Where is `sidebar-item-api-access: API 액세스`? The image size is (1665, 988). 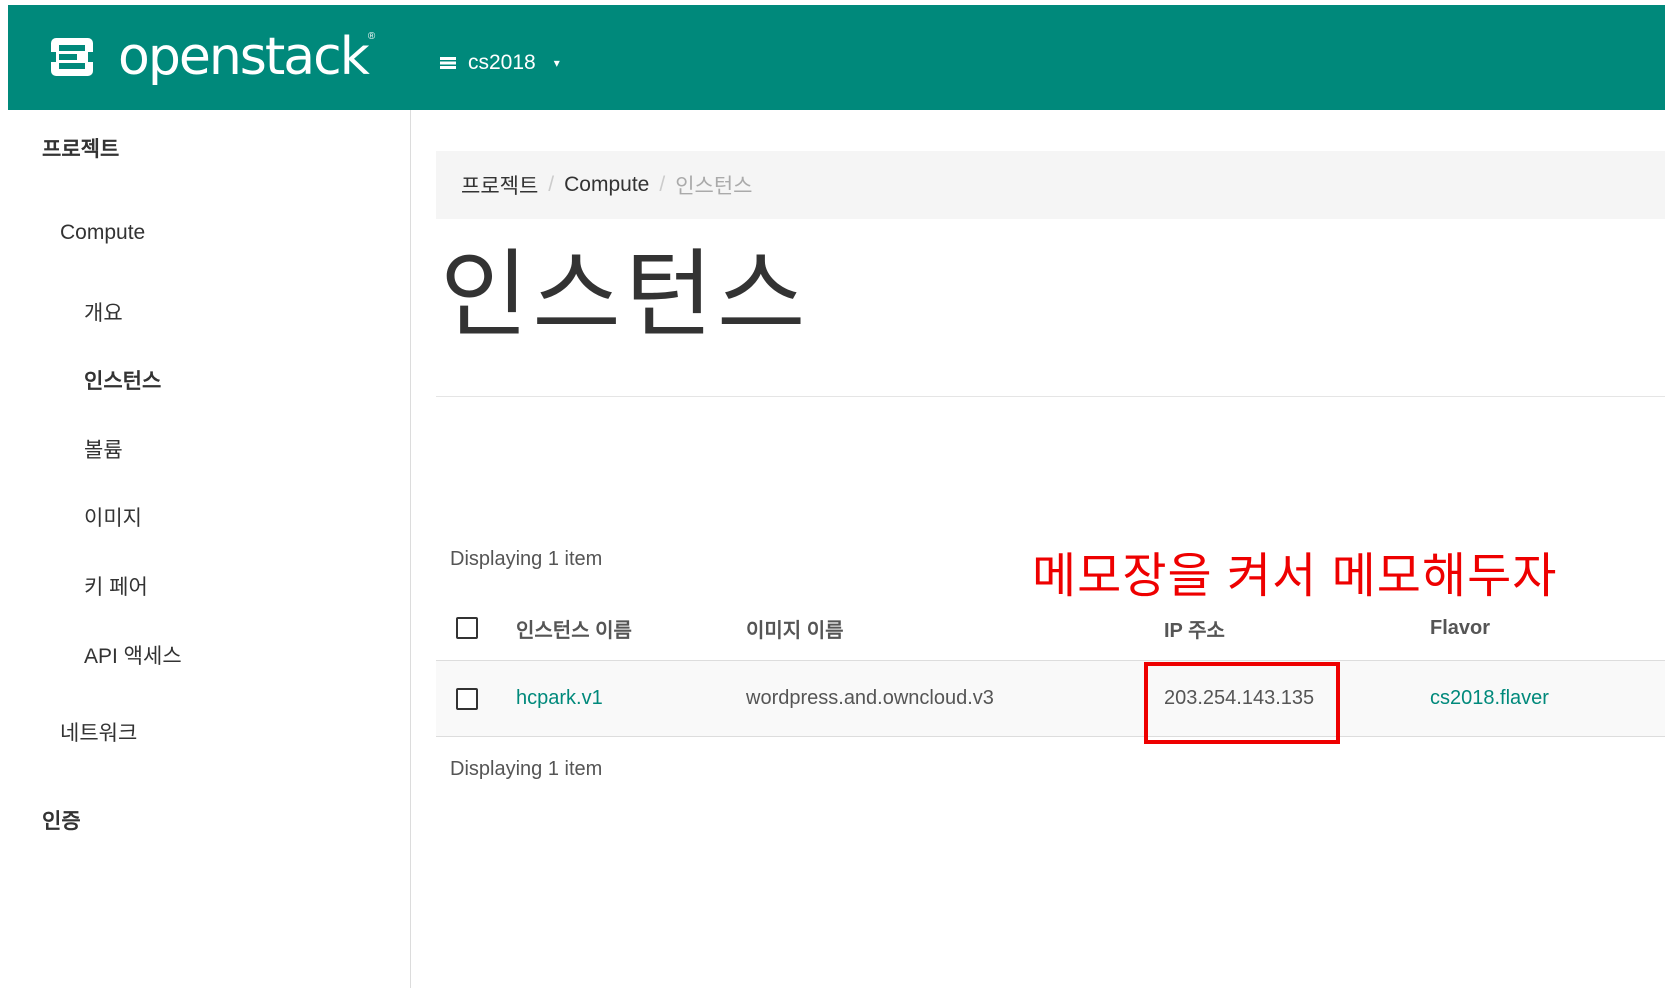 sidebar-item-api-access: API 액세스 is located at coordinates (133, 655).